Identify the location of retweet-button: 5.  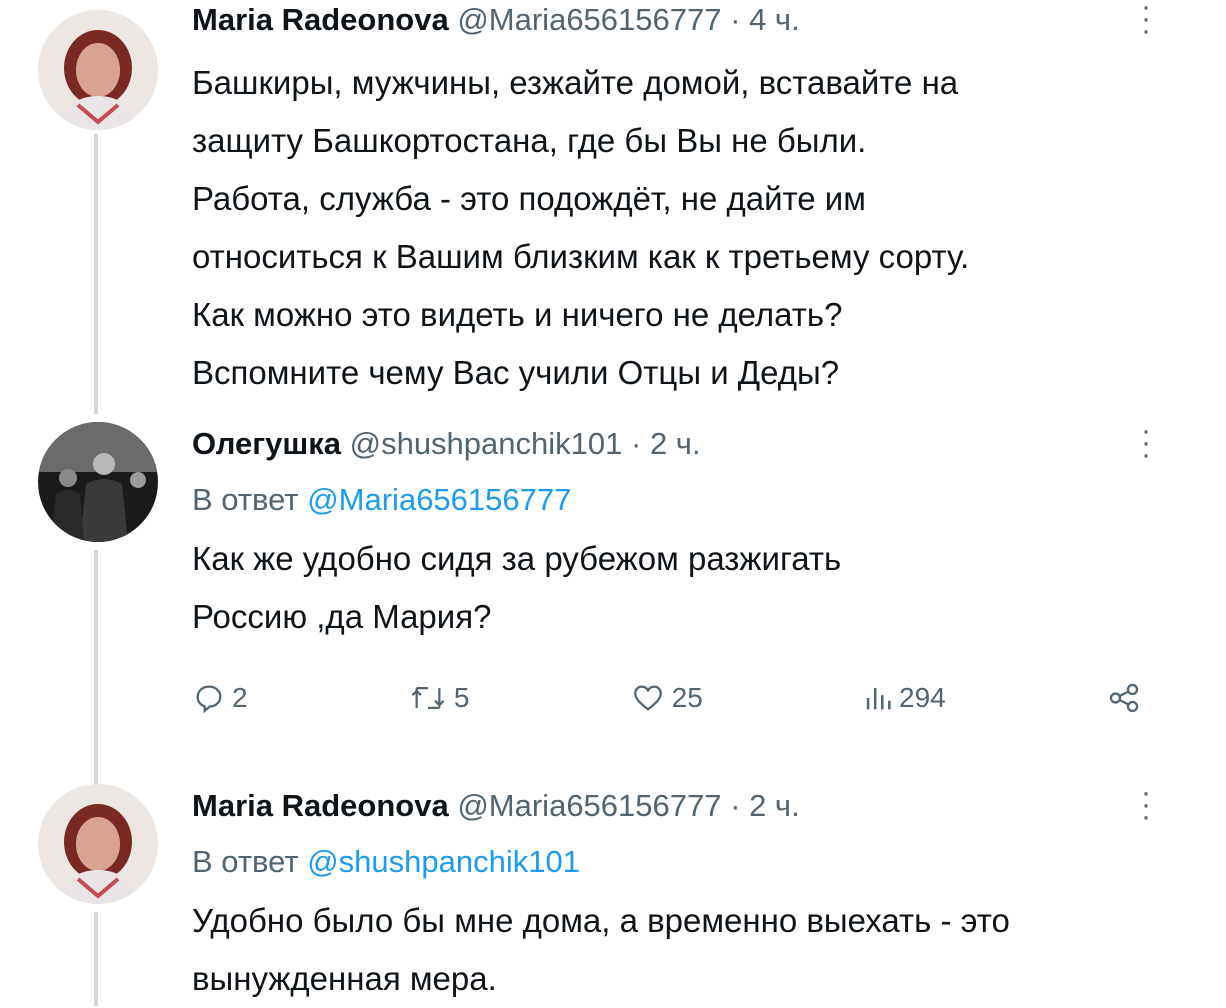
(439, 698).